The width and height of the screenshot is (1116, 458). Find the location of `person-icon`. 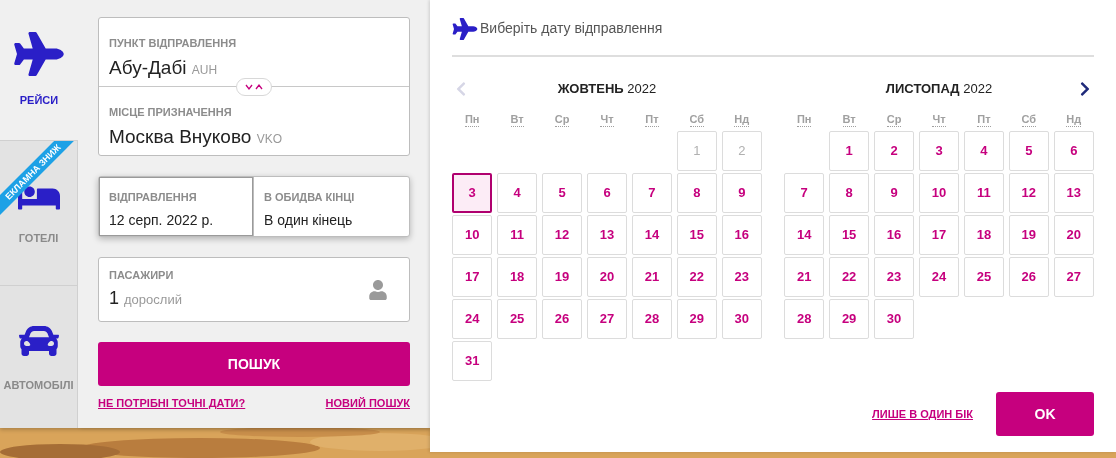

person-icon is located at coordinates (378, 289).